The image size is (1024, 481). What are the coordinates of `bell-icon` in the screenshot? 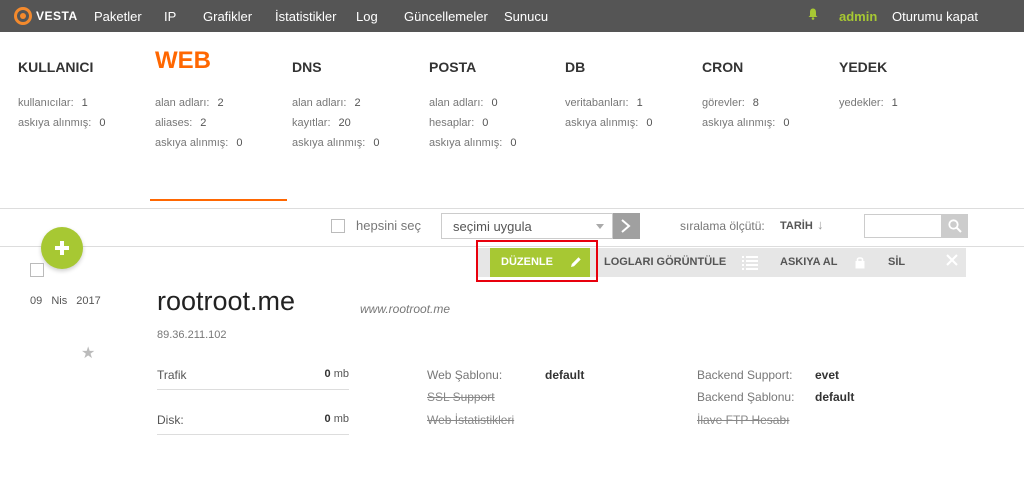 It's located at (813, 14).